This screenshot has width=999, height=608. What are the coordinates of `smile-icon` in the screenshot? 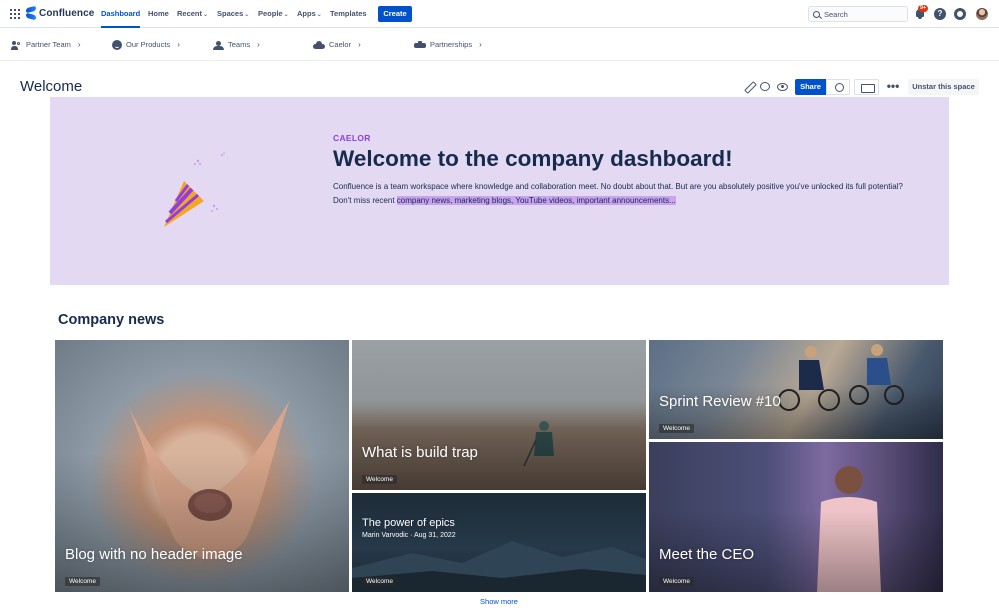 It's located at (117, 45).